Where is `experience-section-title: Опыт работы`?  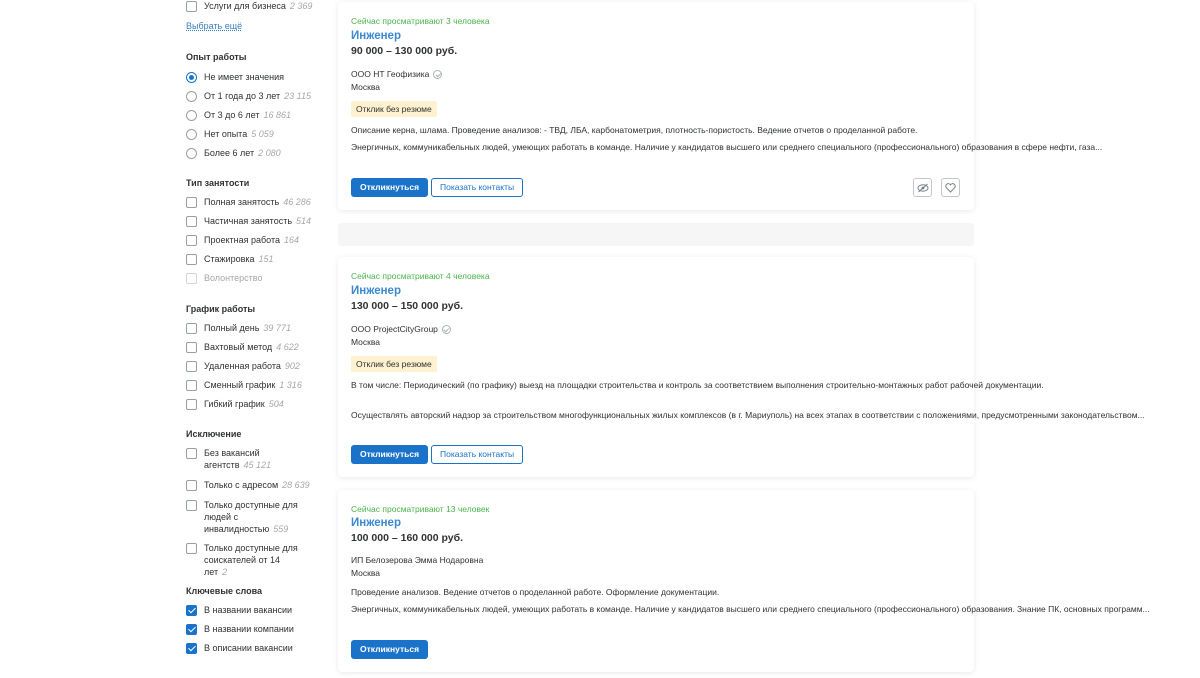 experience-section-title: Опыт работы is located at coordinates (216, 57).